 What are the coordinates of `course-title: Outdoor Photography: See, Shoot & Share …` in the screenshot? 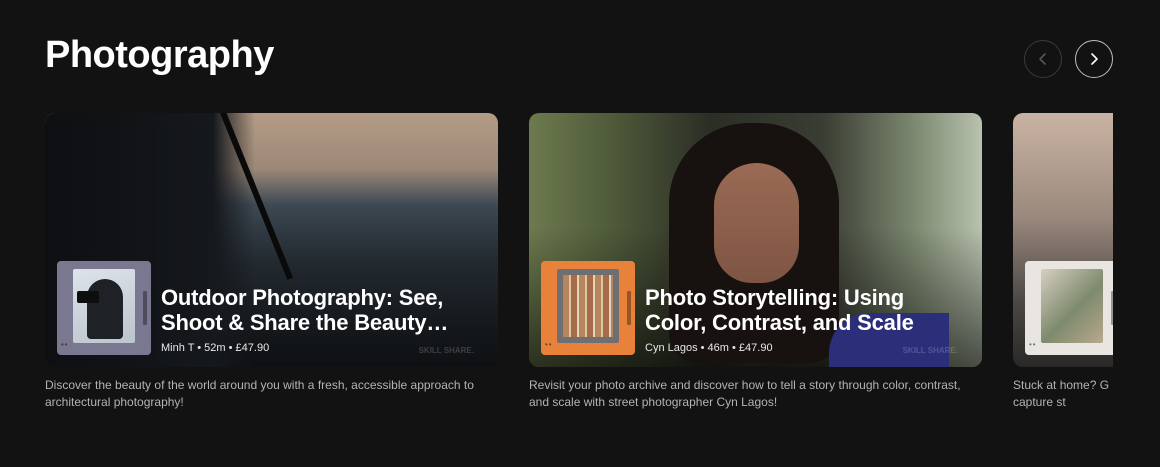 It's located at (321, 310).